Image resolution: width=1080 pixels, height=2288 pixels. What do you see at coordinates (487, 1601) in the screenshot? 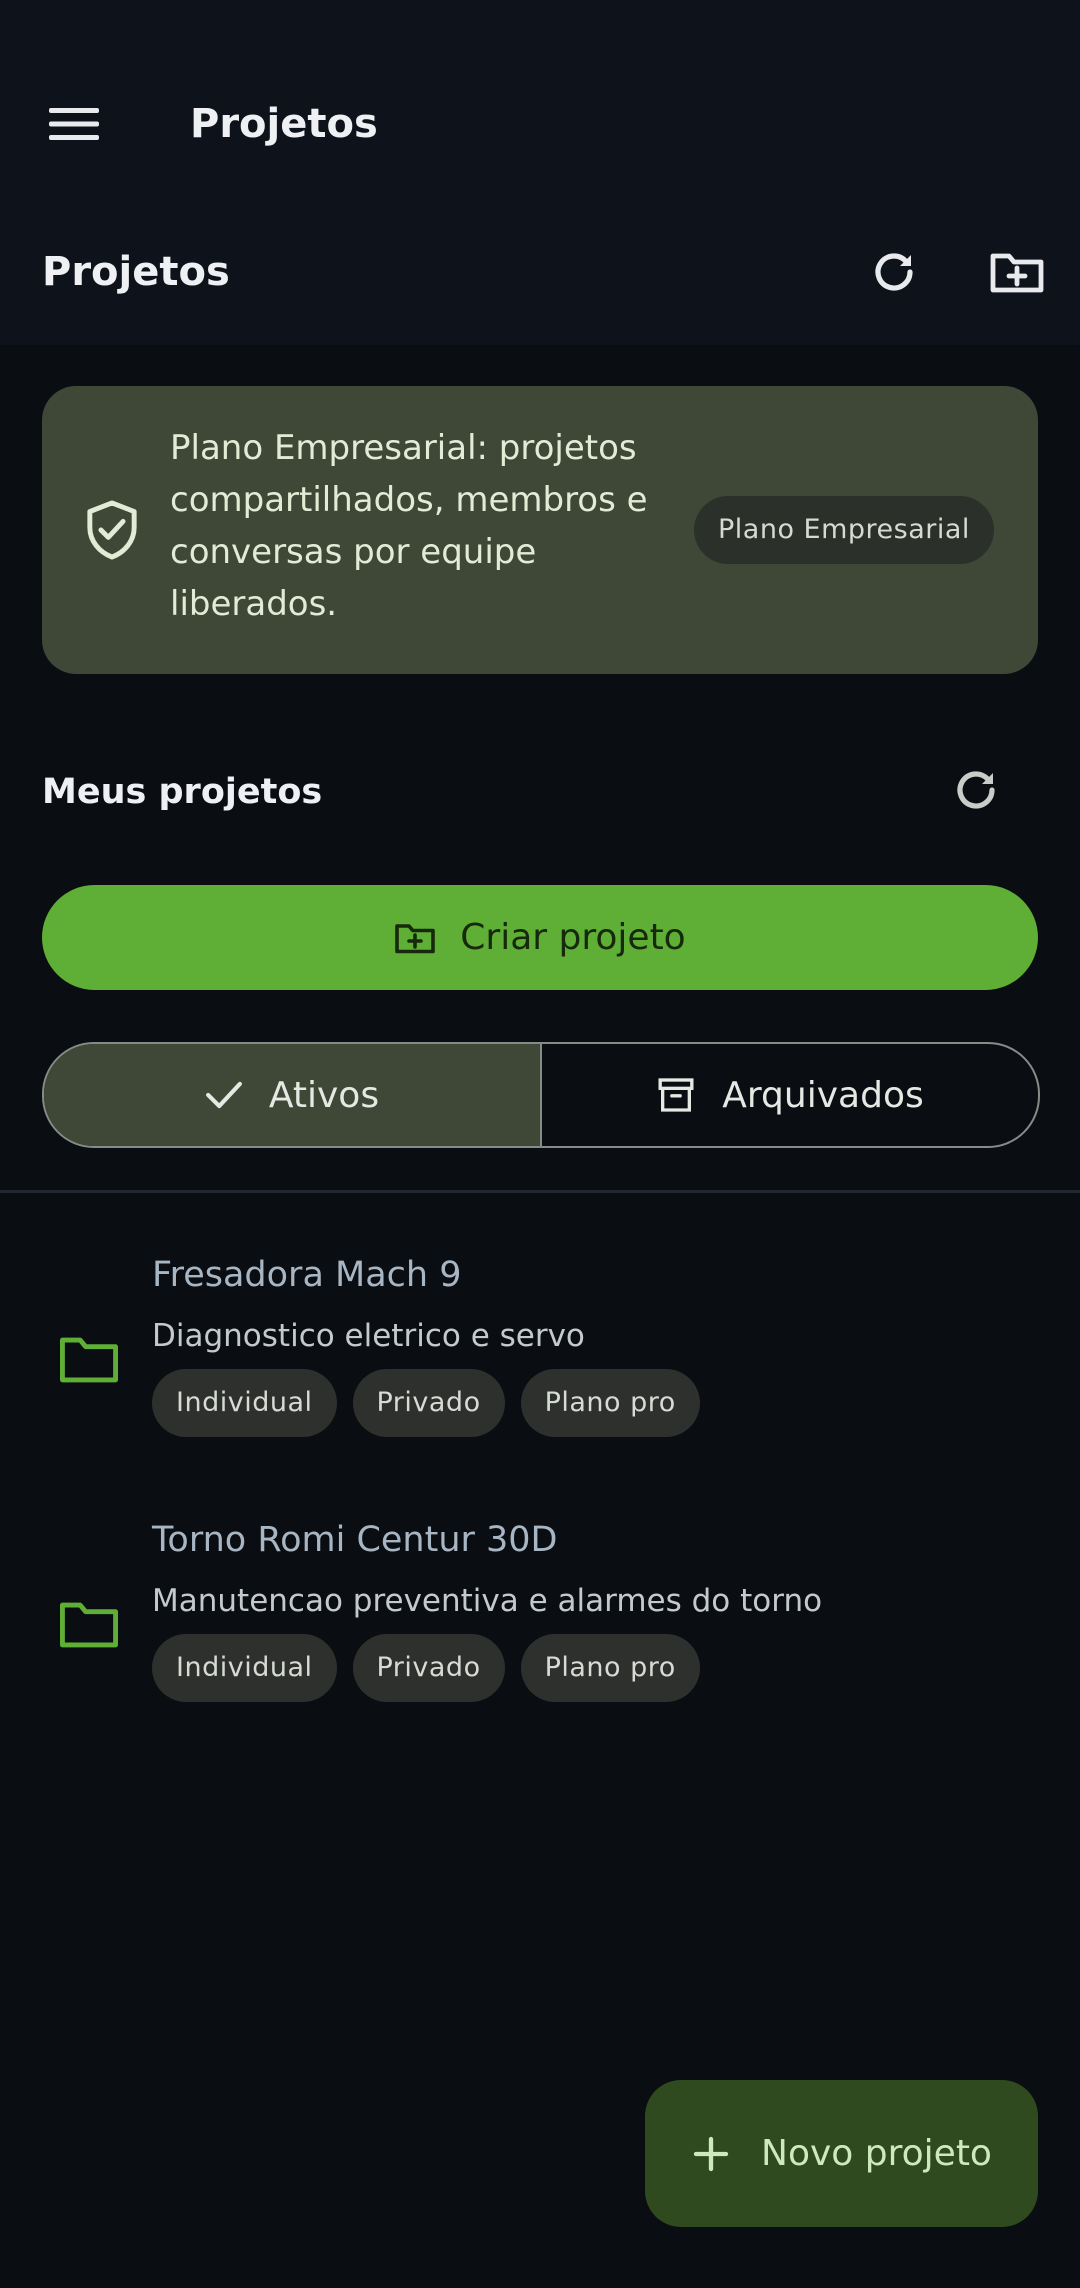
I see `project-description: Manutencao preventiva e alarmes do torno` at bounding box center [487, 1601].